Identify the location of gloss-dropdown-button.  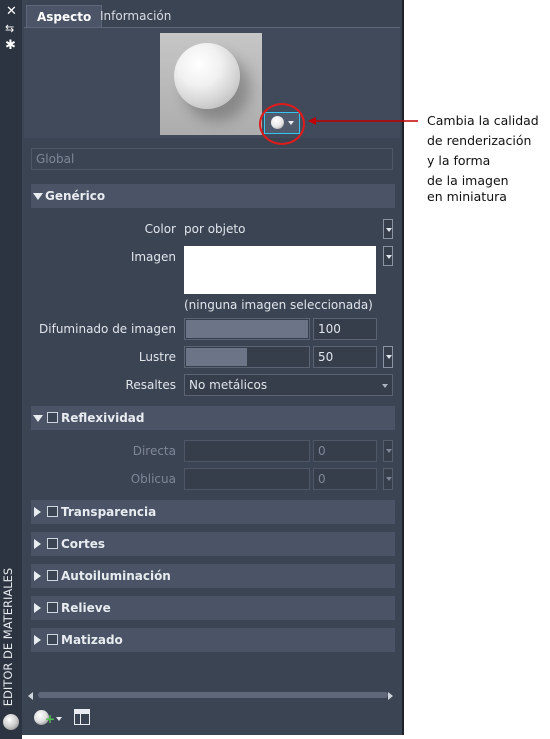
(388, 357).